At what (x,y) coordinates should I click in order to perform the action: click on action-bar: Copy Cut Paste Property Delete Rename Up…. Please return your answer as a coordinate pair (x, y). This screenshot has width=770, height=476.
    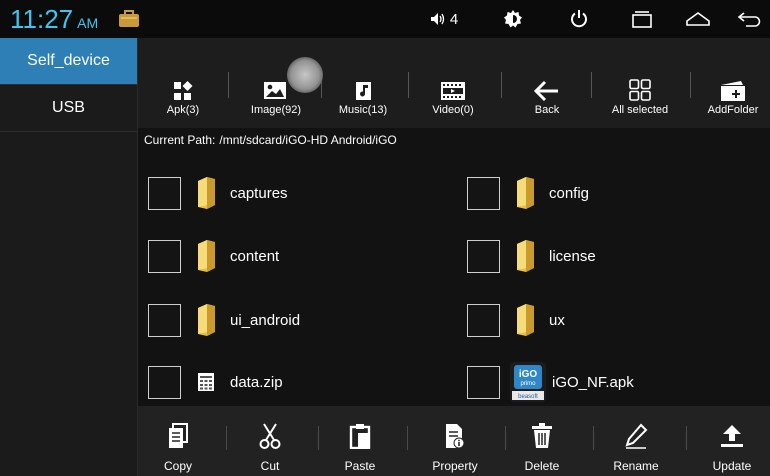
    Looking at the image, I should click on (454, 441).